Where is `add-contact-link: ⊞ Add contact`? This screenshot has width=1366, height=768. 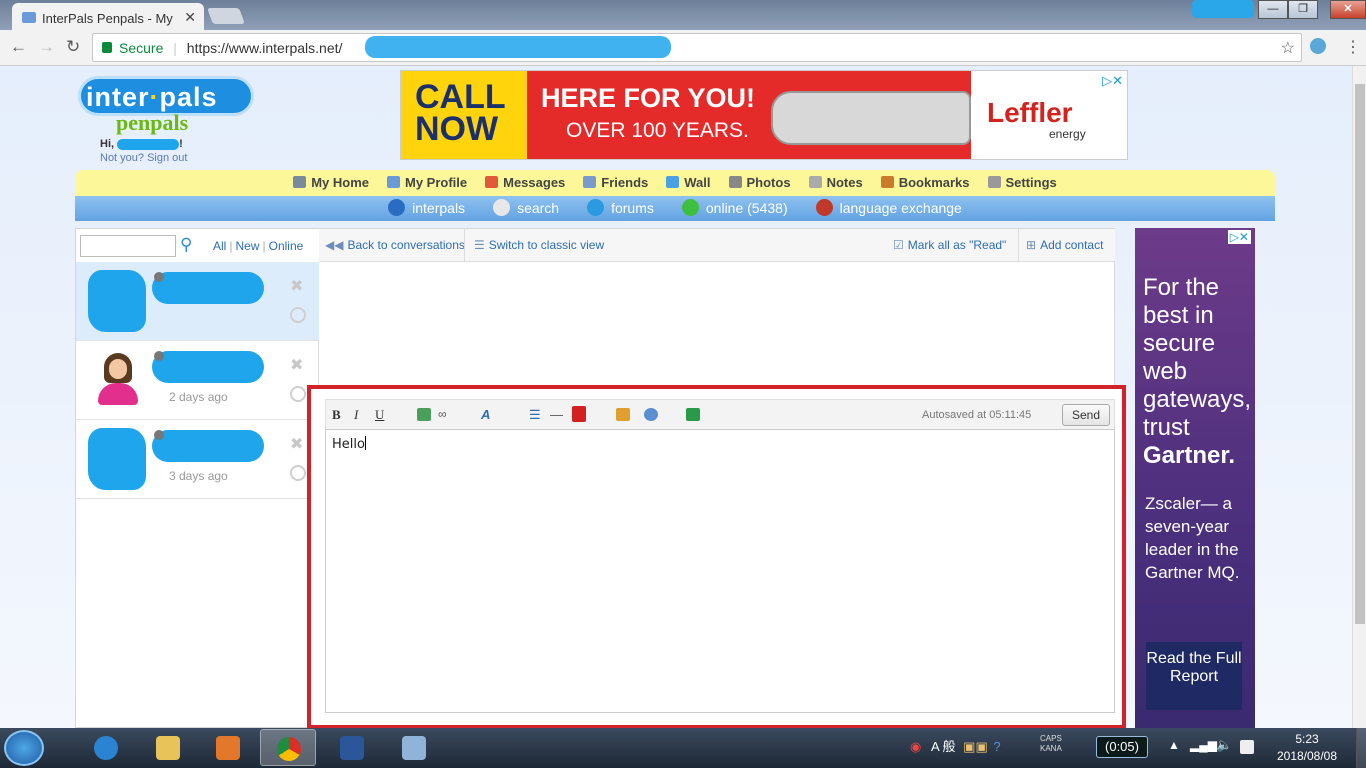
add-contact-link: ⊞ Add contact is located at coordinates (1064, 245).